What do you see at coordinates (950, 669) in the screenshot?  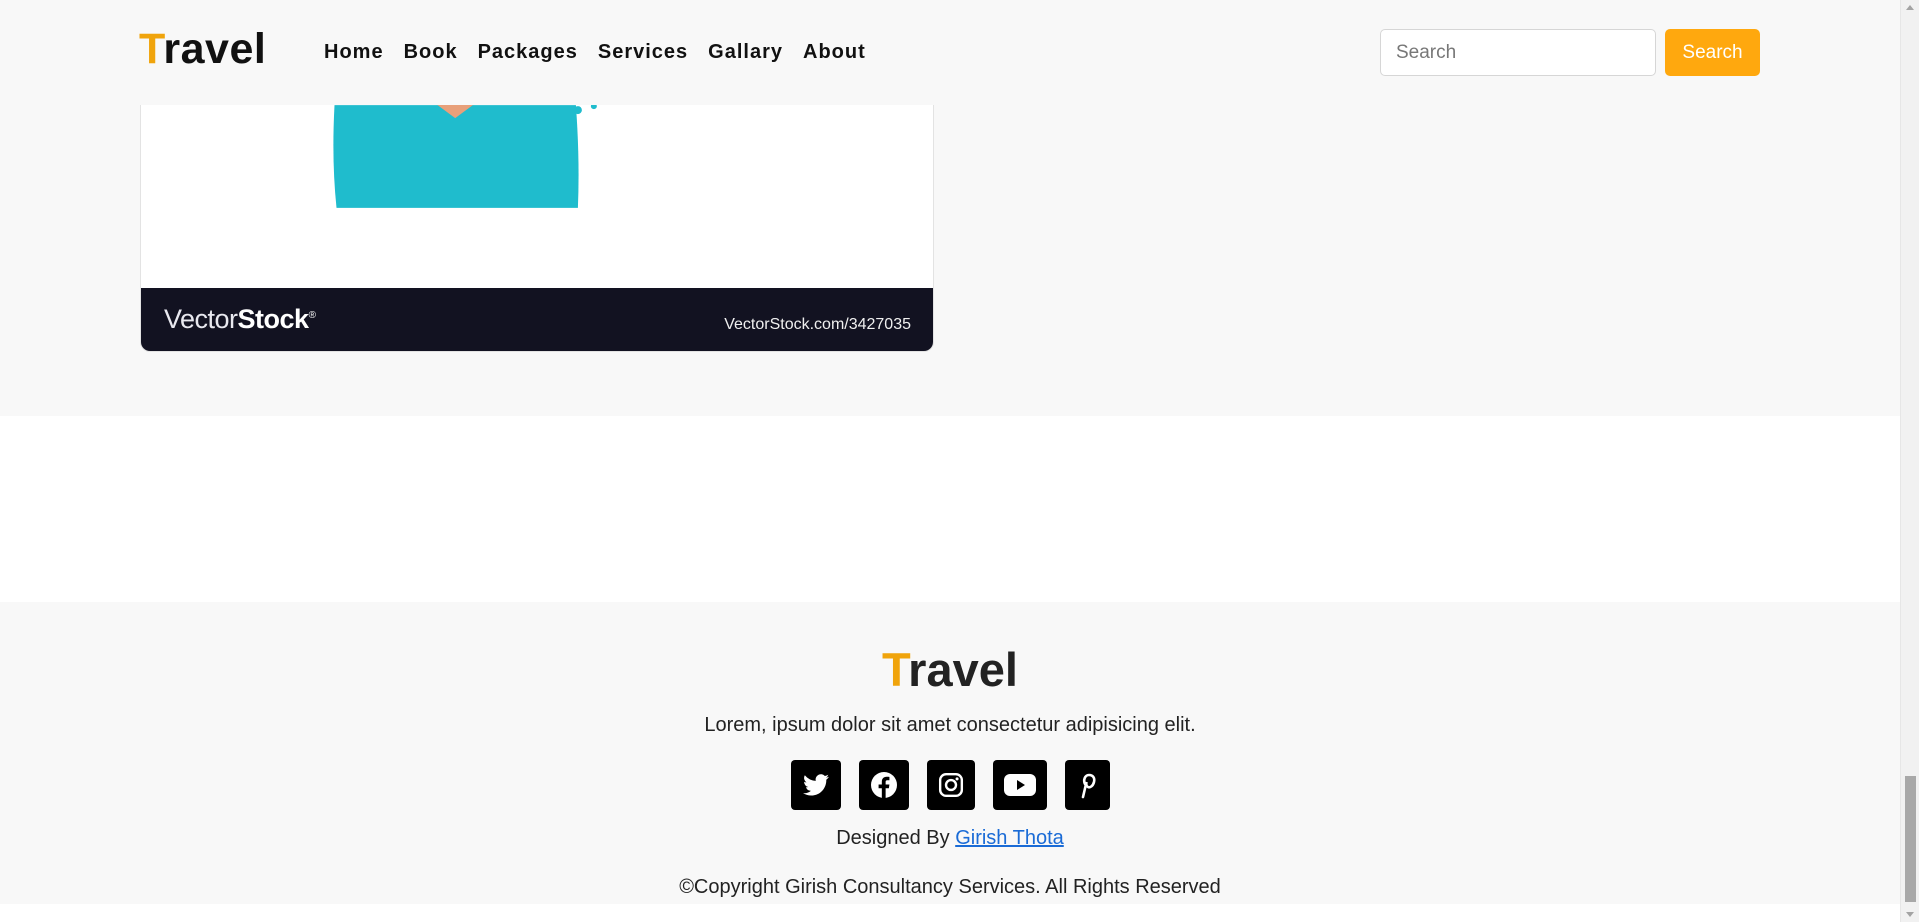 I see `footer-brand: Travel` at bounding box center [950, 669].